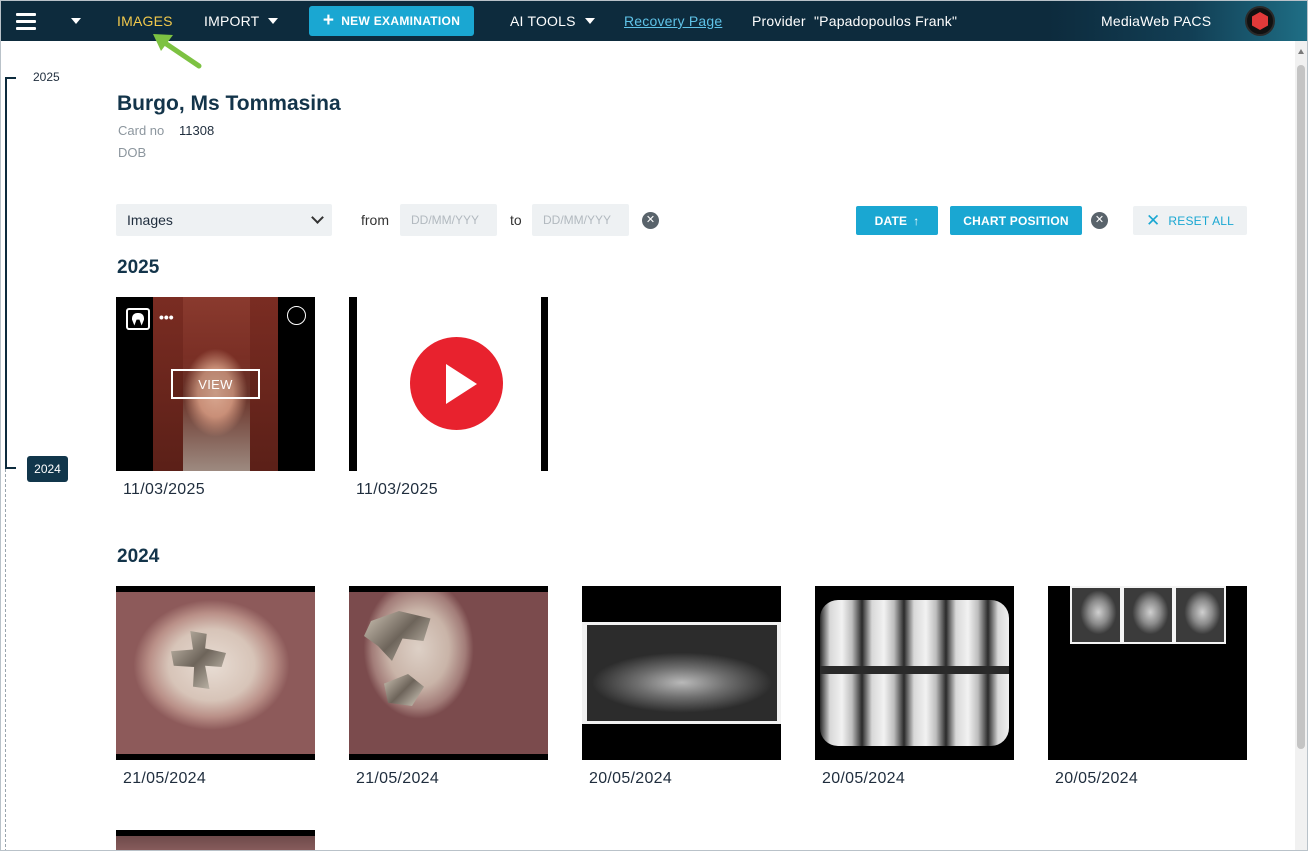 The height and width of the screenshot is (851, 1308). Describe the element at coordinates (1156, 21) in the screenshot. I see `app-name: MediaWeb PACS` at that location.